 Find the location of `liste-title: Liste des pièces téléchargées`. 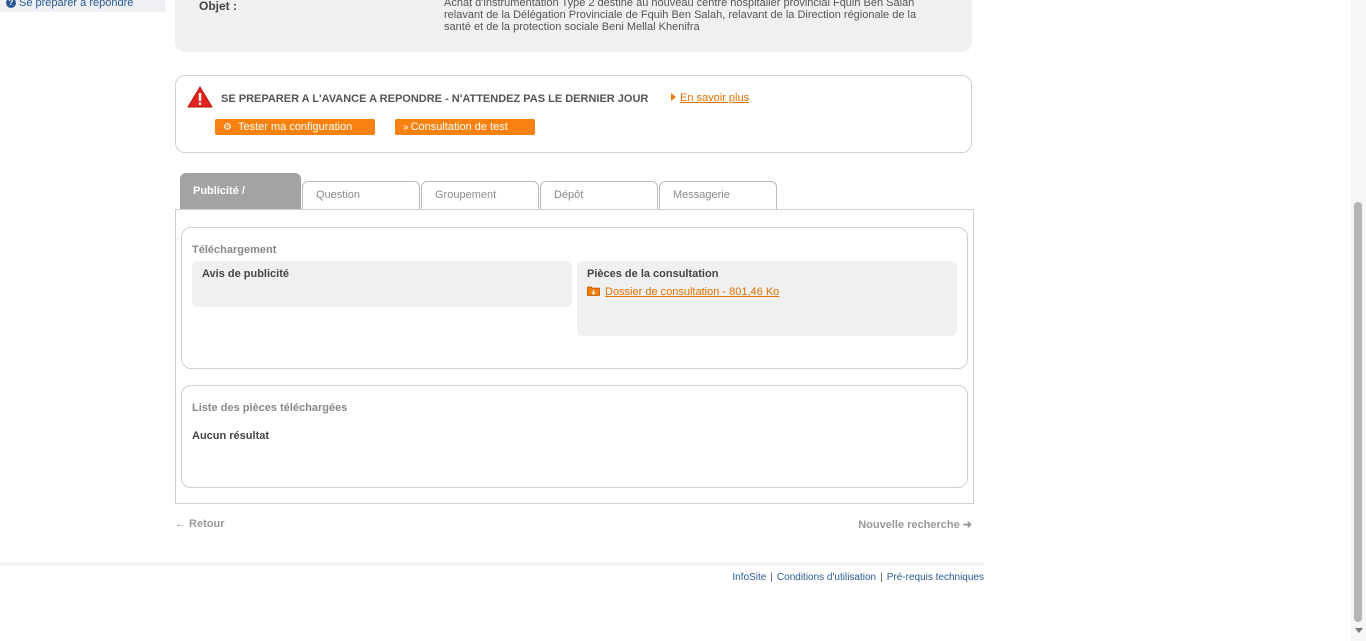

liste-title: Liste des pièces téléchargées is located at coordinates (270, 408).